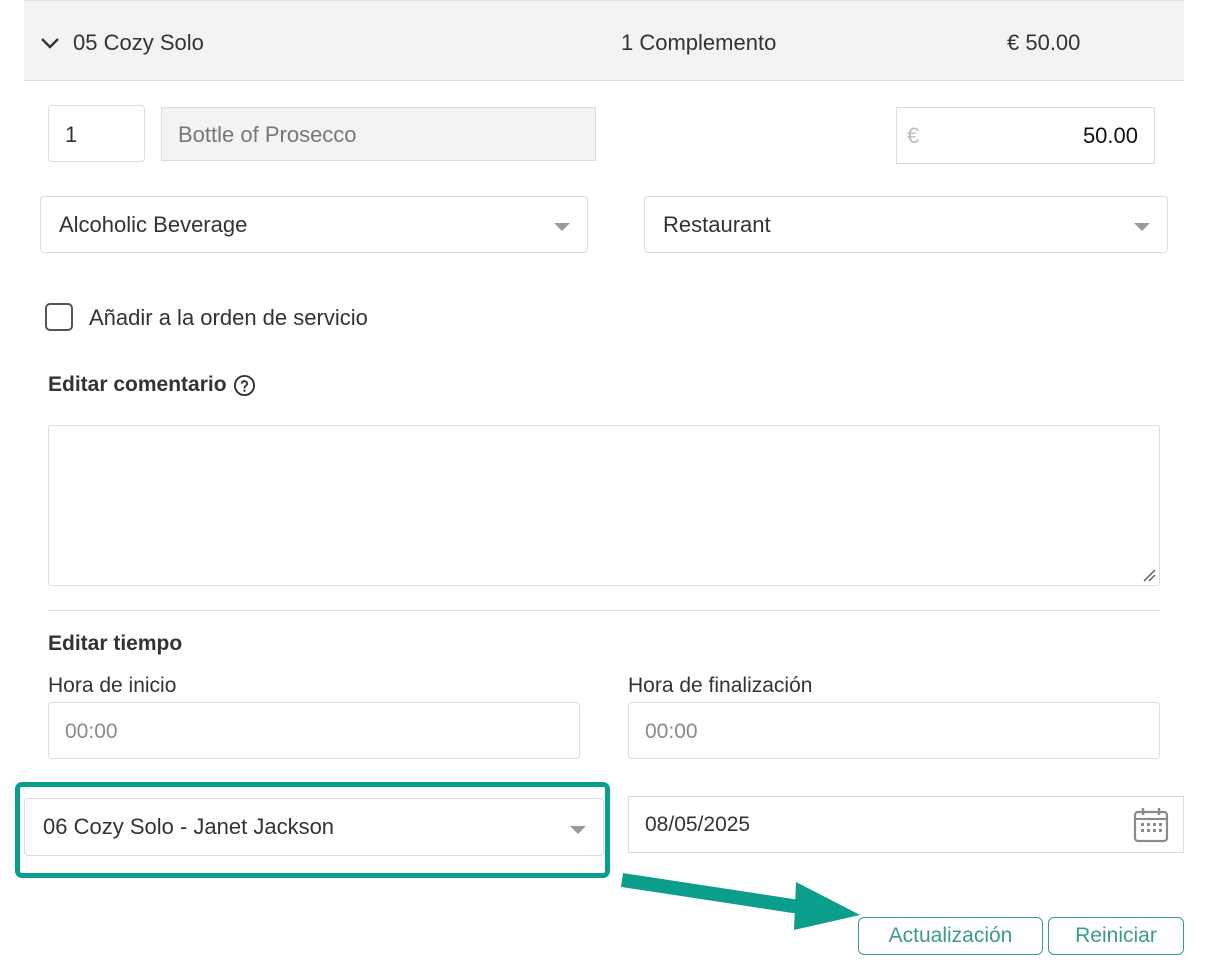 The image size is (1220, 978). I want to click on arrow-right-icon, so click(740, 901).